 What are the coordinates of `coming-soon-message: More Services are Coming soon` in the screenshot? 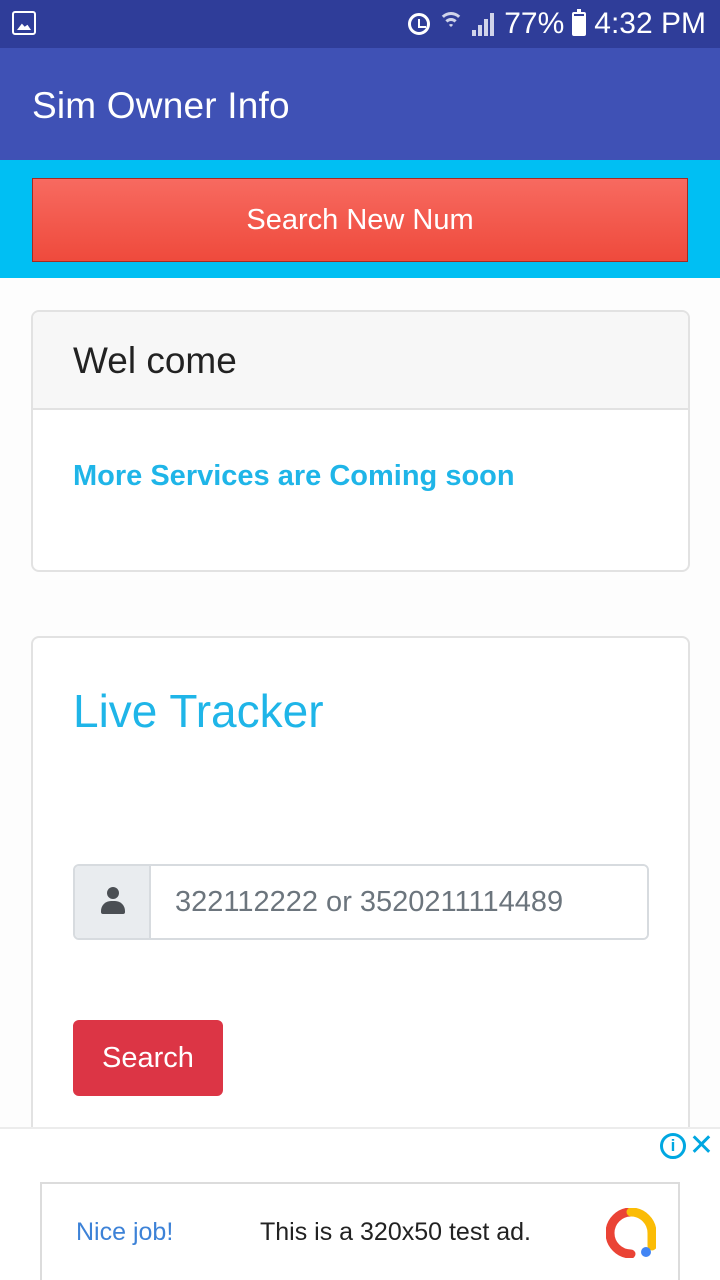 It's located at (294, 476).